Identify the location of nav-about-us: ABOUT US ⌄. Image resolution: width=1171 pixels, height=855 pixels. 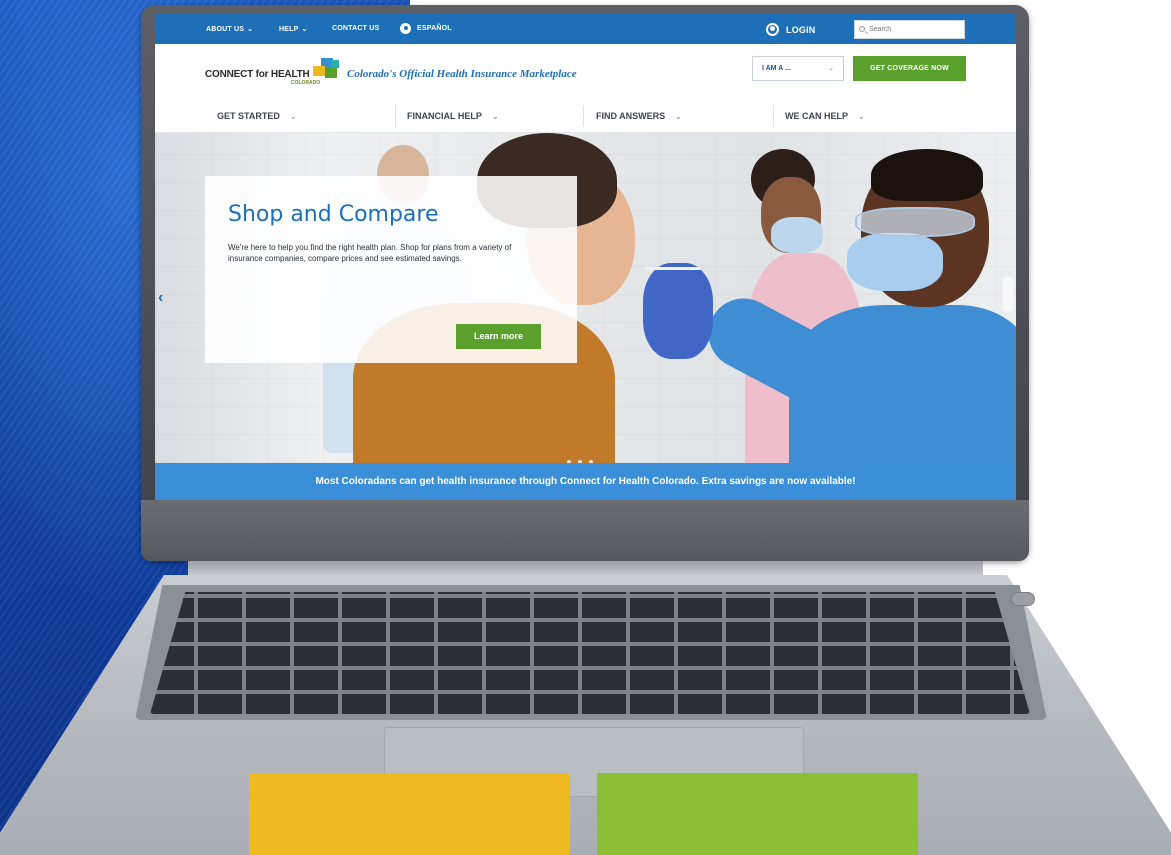
(229, 29).